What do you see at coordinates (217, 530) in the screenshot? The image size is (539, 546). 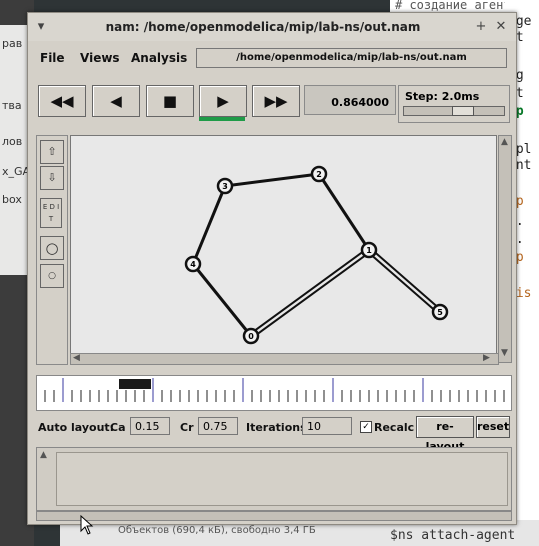 I see `status-text: Объектов (690,4 кБ), свободно 3,4 ГБ` at bounding box center [217, 530].